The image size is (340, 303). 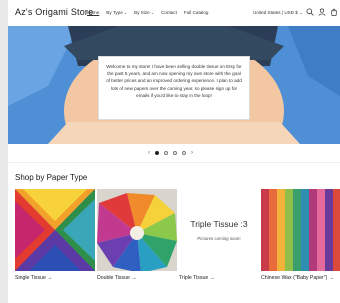 I want to click on account-icon, so click(x=322, y=12).